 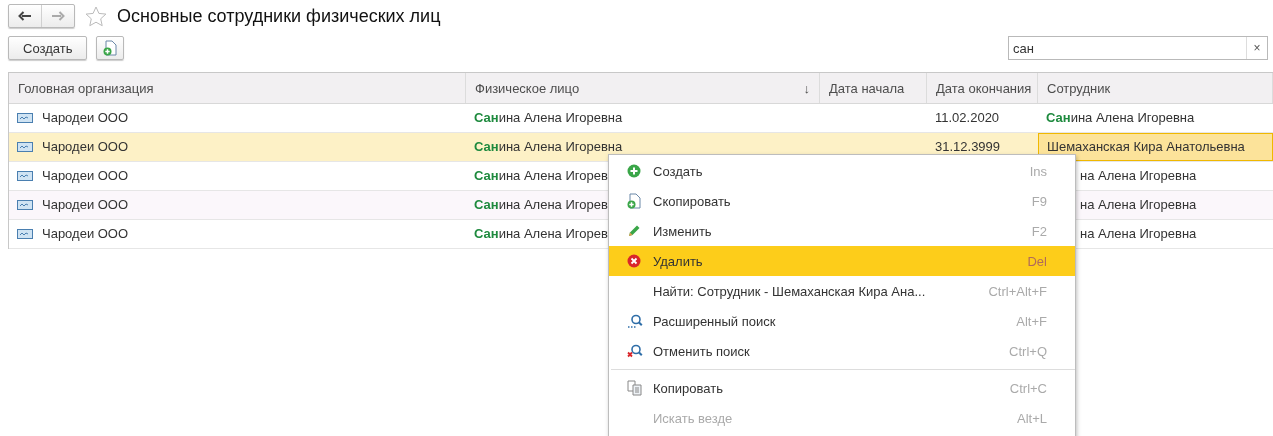 I want to click on create-button: Создать, so click(x=48, y=48).